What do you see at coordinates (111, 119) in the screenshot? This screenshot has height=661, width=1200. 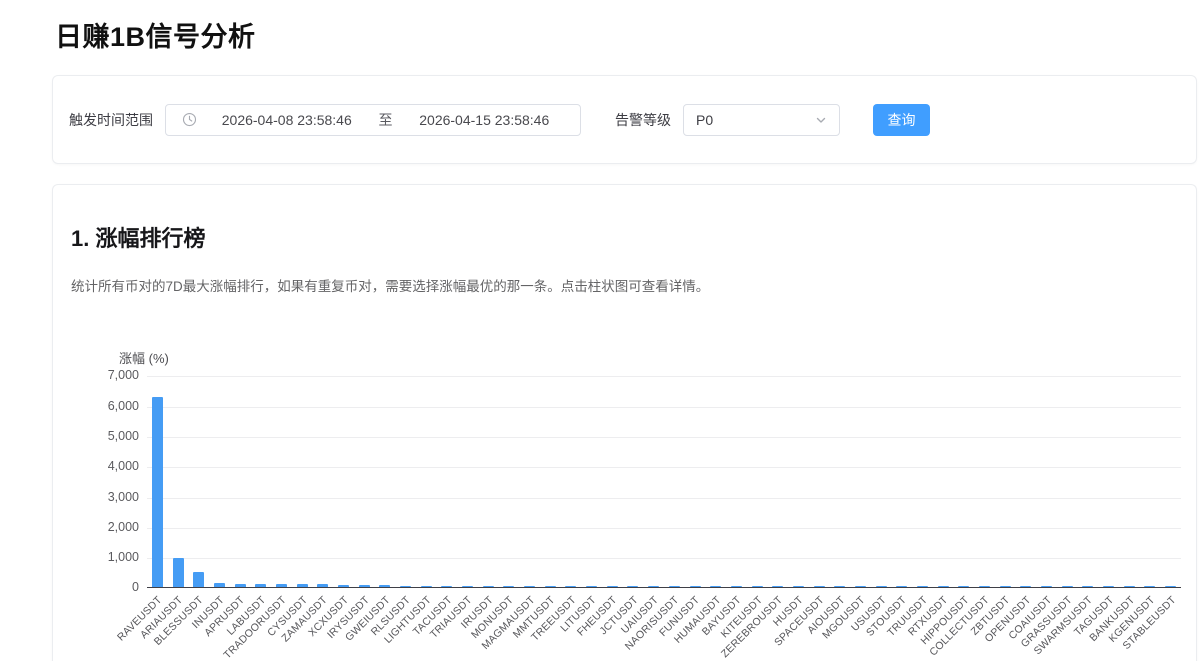 I see `trigger-time-range-label: 触发时间范围` at bounding box center [111, 119].